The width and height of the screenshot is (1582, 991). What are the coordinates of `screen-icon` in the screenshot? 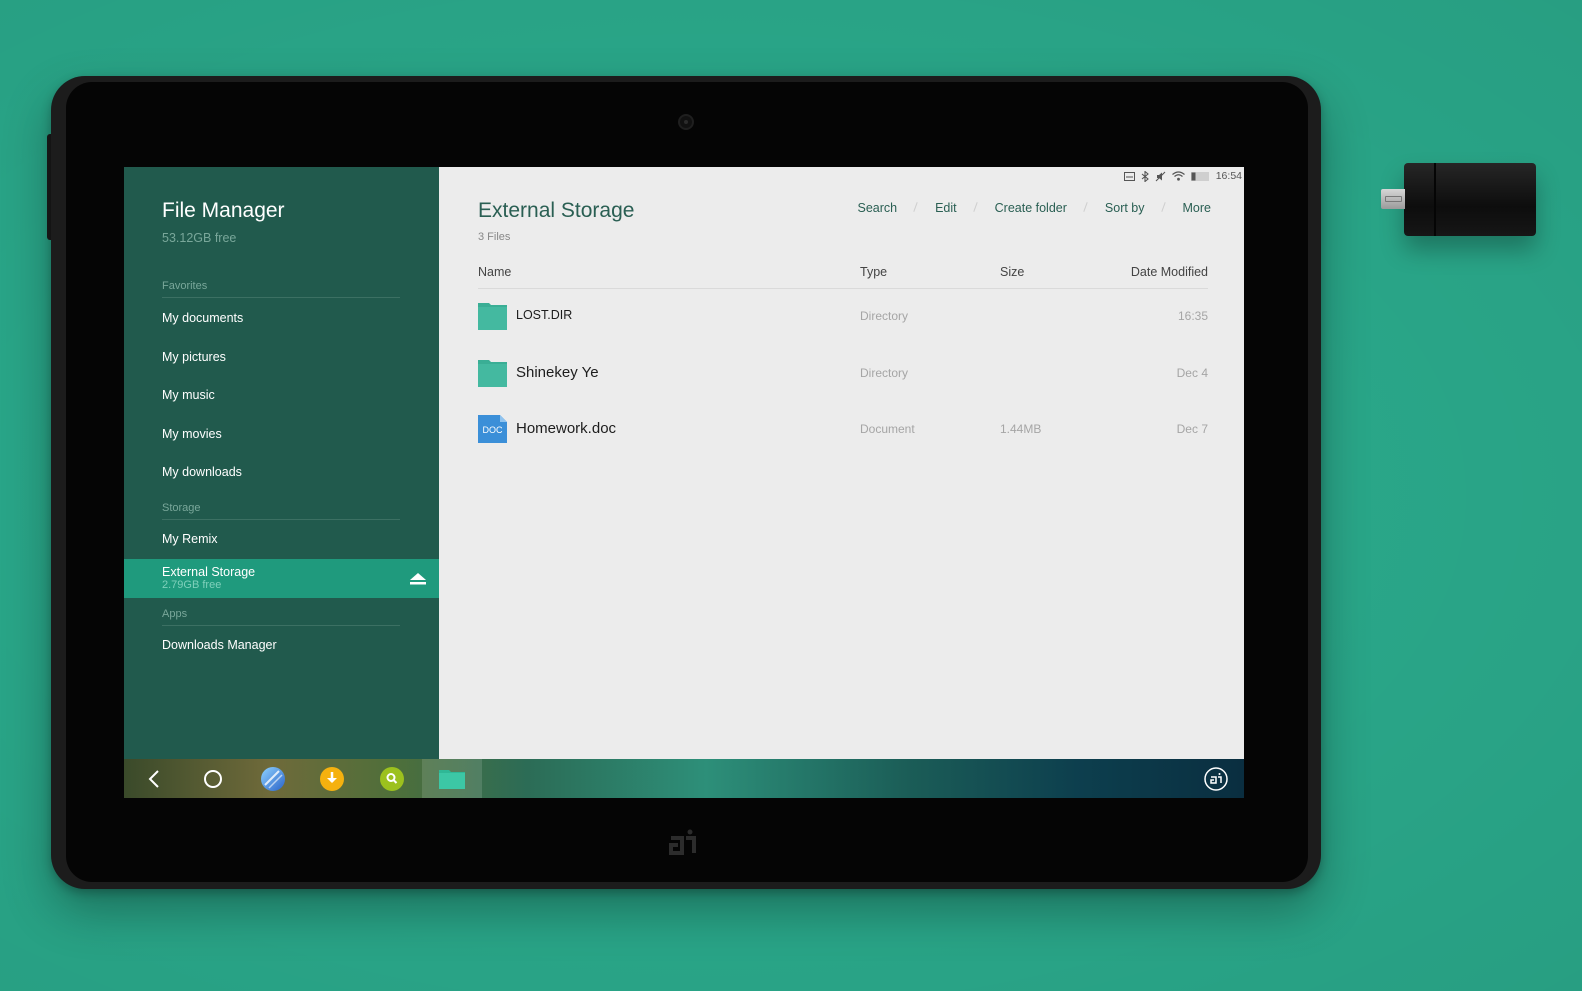 It's located at (1129, 176).